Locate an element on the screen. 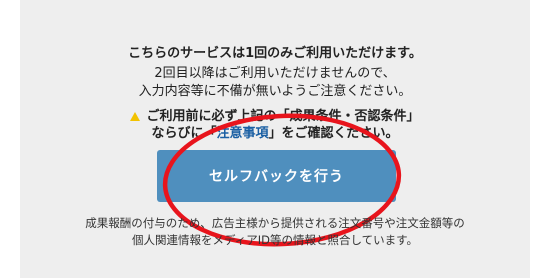 This screenshot has height=278, width=550. notes-link: 注意事項 is located at coordinates (243, 133).